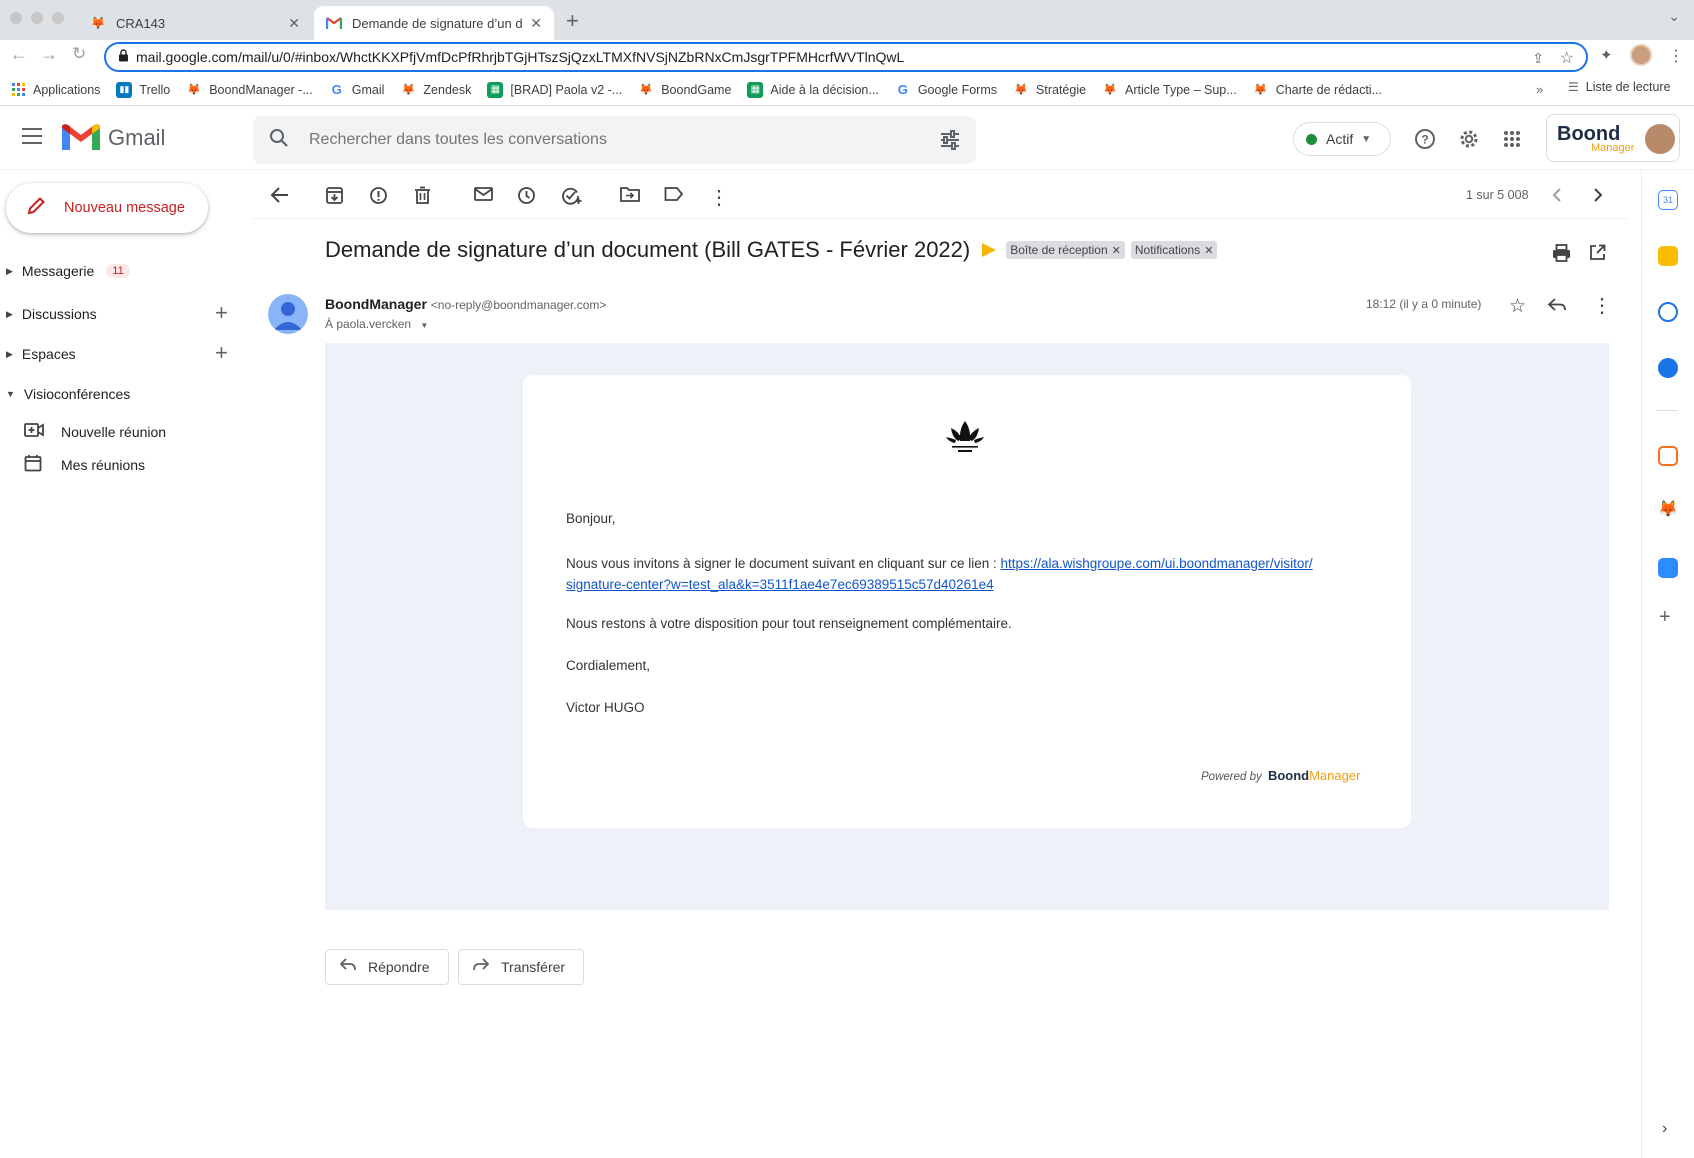  I want to click on print-icon, so click(1561, 255).